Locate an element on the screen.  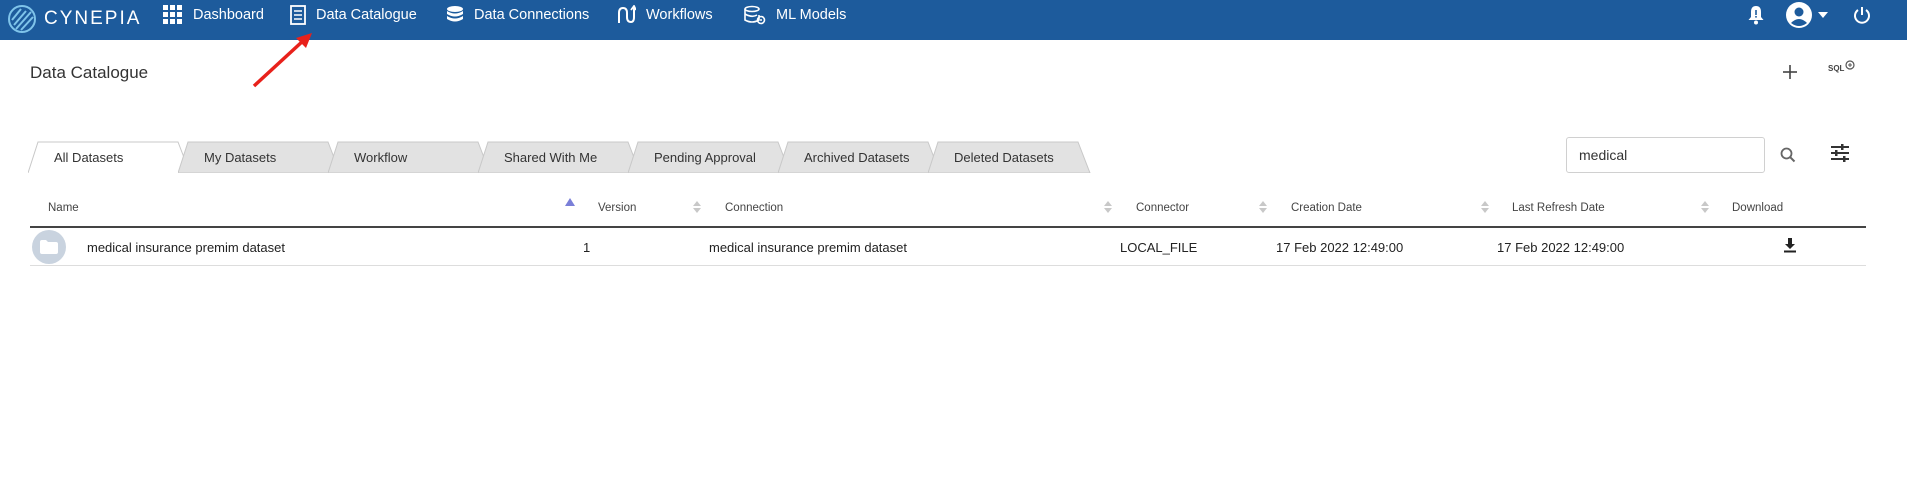
plus-icon is located at coordinates (1790, 72).